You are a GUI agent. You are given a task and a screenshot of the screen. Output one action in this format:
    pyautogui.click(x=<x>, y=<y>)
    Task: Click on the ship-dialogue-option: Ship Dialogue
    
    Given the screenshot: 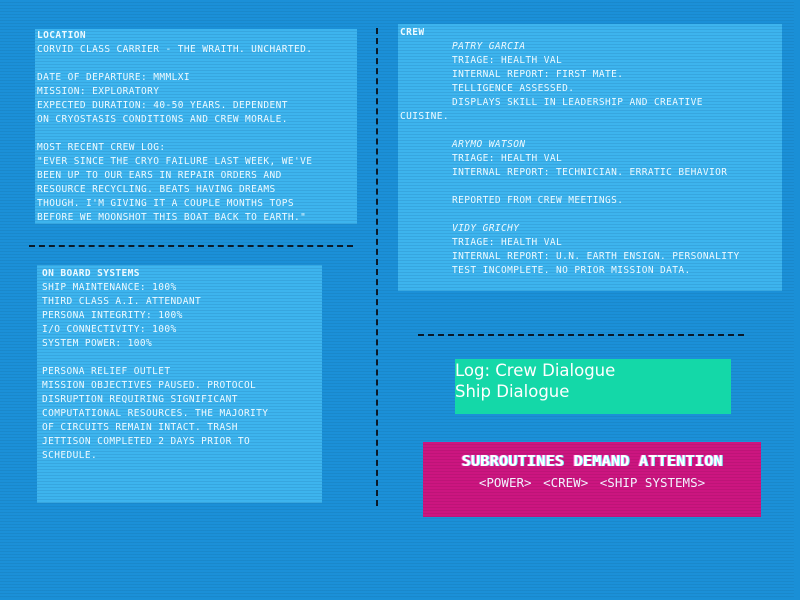 What is the action you would take?
    pyautogui.click(x=593, y=391)
    